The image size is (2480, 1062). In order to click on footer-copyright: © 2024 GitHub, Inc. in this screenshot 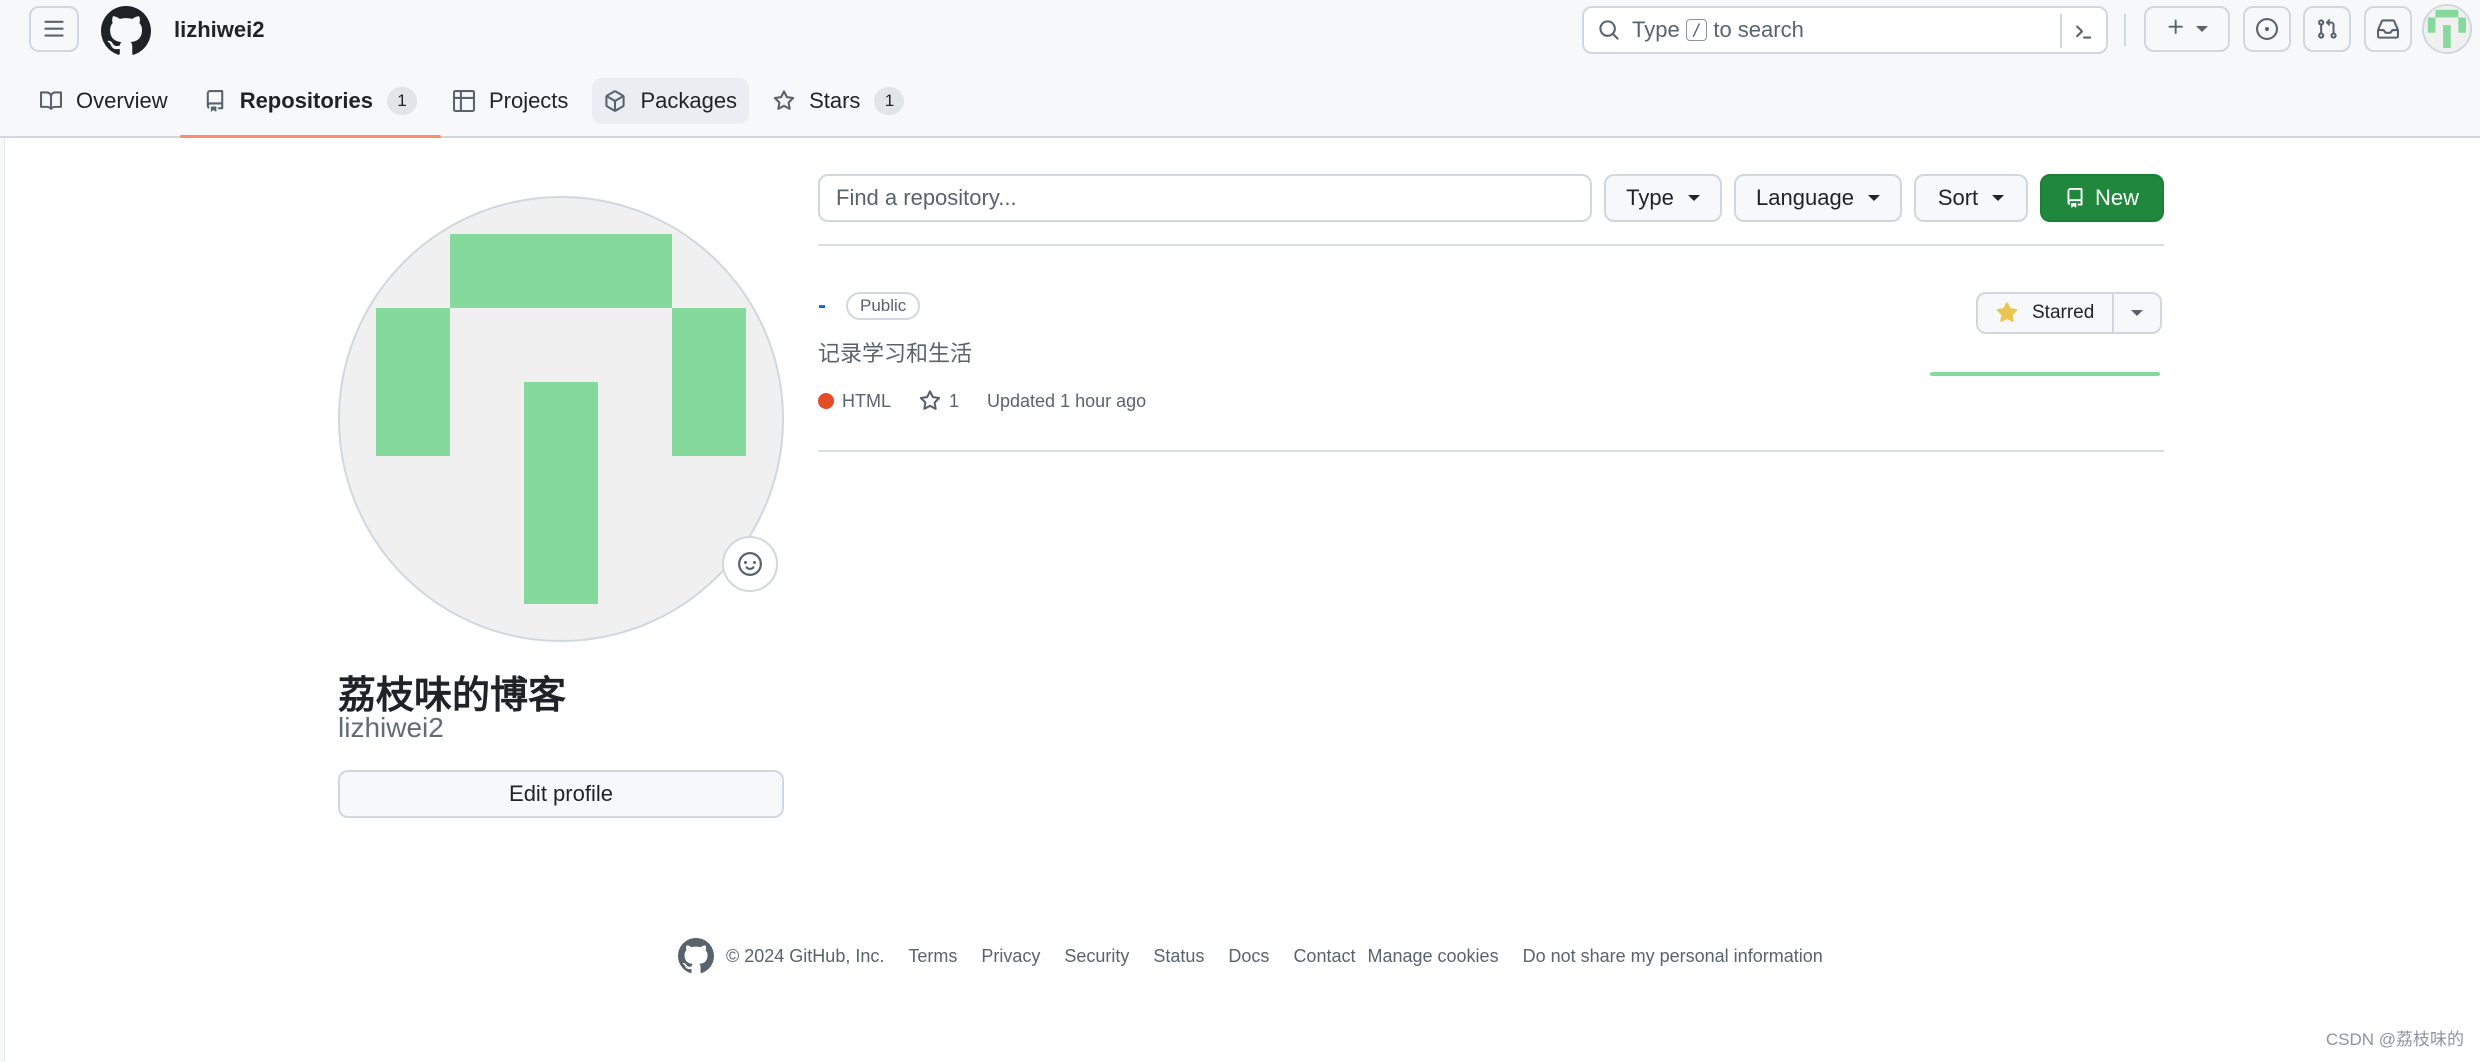, I will do `click(805, 955)`.